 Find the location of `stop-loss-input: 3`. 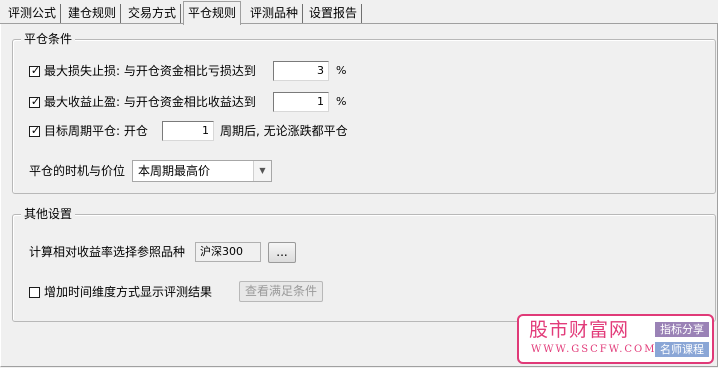

stop-loss-input: 3 is located at coordinates (301, 71).